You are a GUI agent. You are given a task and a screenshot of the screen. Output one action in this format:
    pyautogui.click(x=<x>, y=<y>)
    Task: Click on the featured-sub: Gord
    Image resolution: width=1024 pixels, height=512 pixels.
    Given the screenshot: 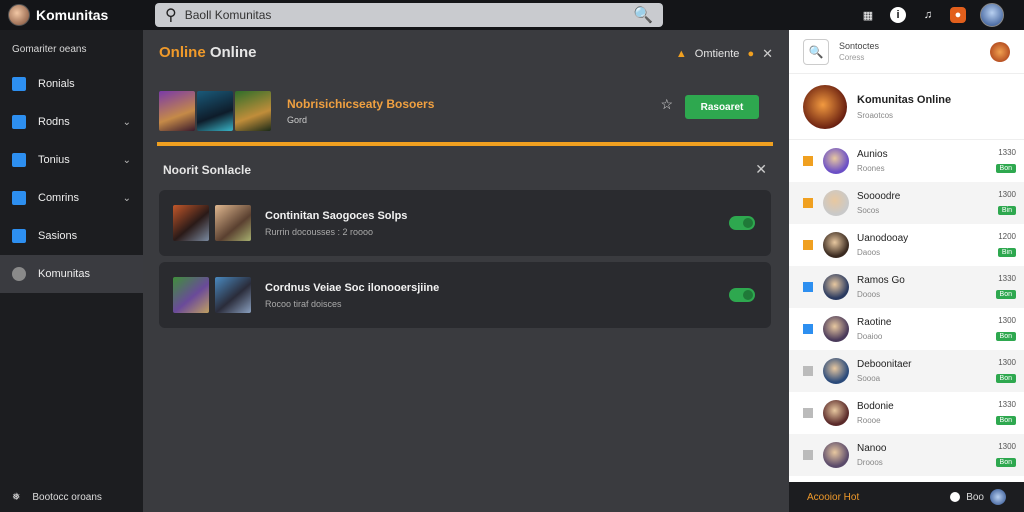 What is the action you would take?
    pyautogui.click(x=297, y=120)
    